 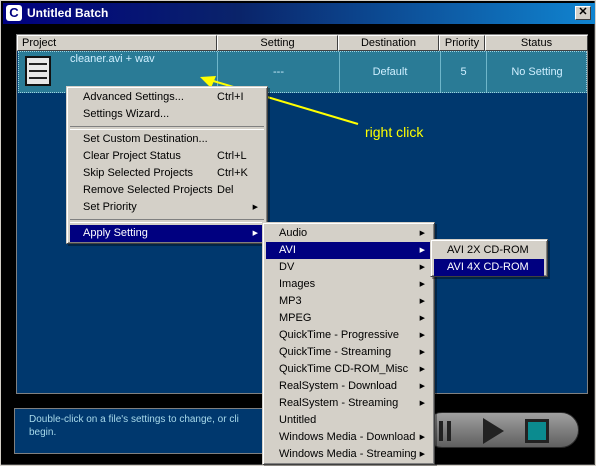 I want to click on menu-item-skip-selected-projects: Skip Selected Projects Ctrl+K, so click(x=167, y=173).